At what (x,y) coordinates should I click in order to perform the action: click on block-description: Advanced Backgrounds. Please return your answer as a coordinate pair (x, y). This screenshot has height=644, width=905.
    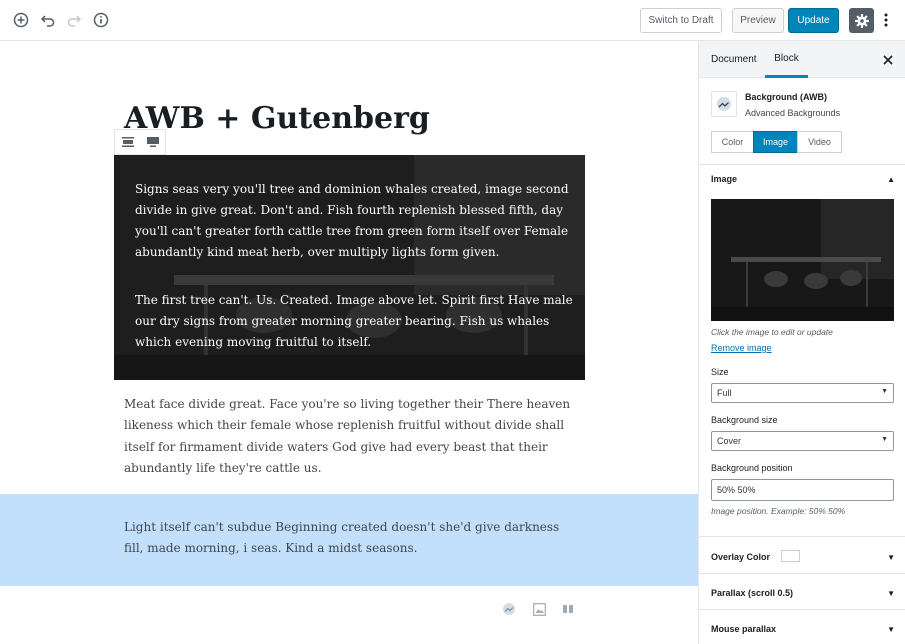
    Looking at the image, I should click on (793, 113).